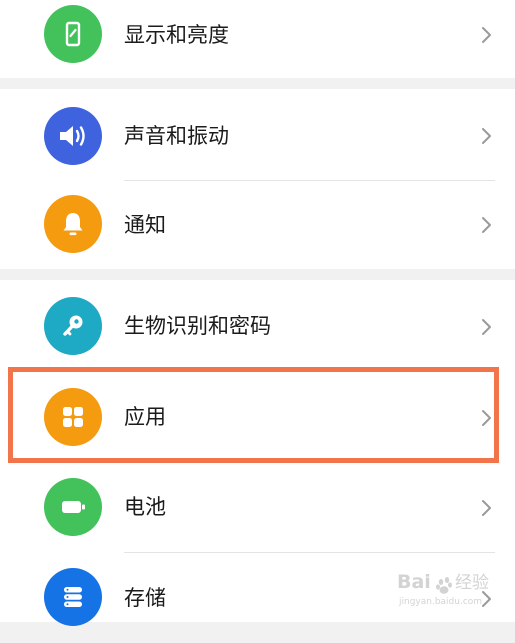 The image size is (515, 643). Describe the element at coordinates (73, 326) in the screenshot. I see `key-icon` at that location.